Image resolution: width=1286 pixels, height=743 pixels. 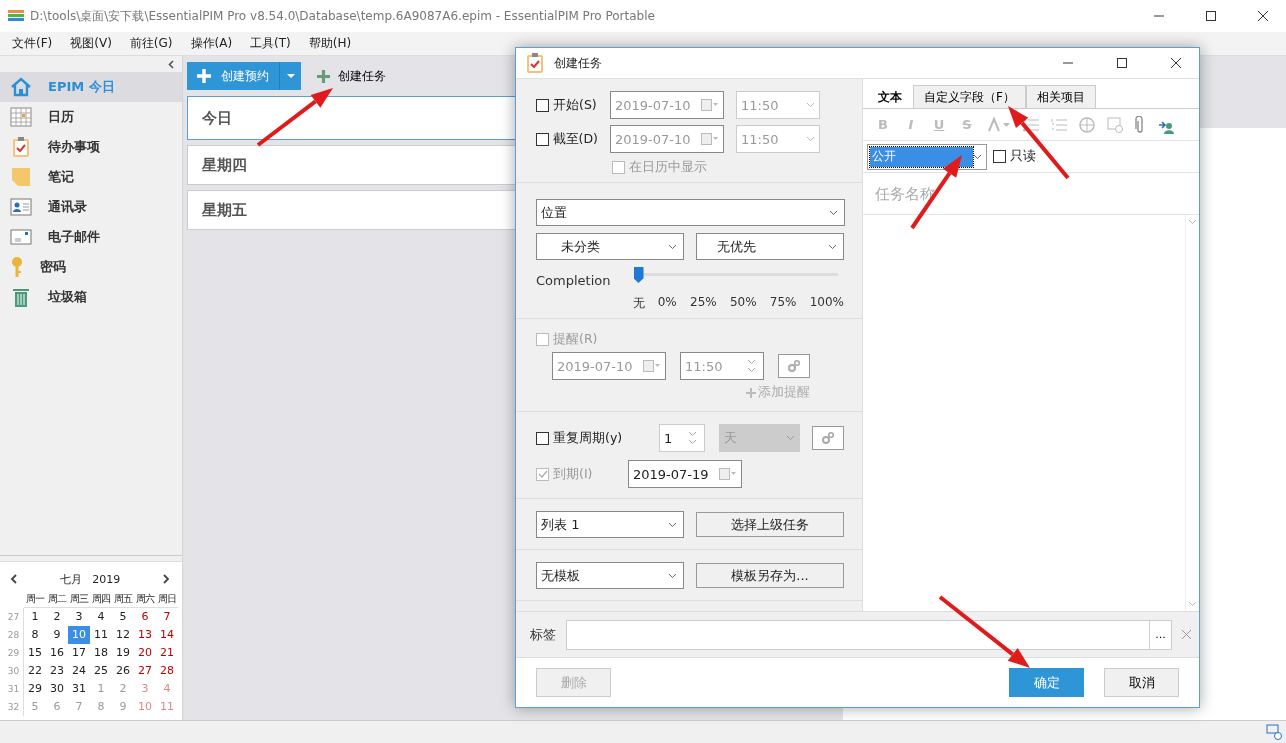 I want to click on weekday-label: 周六, so click(x=145, y=599).